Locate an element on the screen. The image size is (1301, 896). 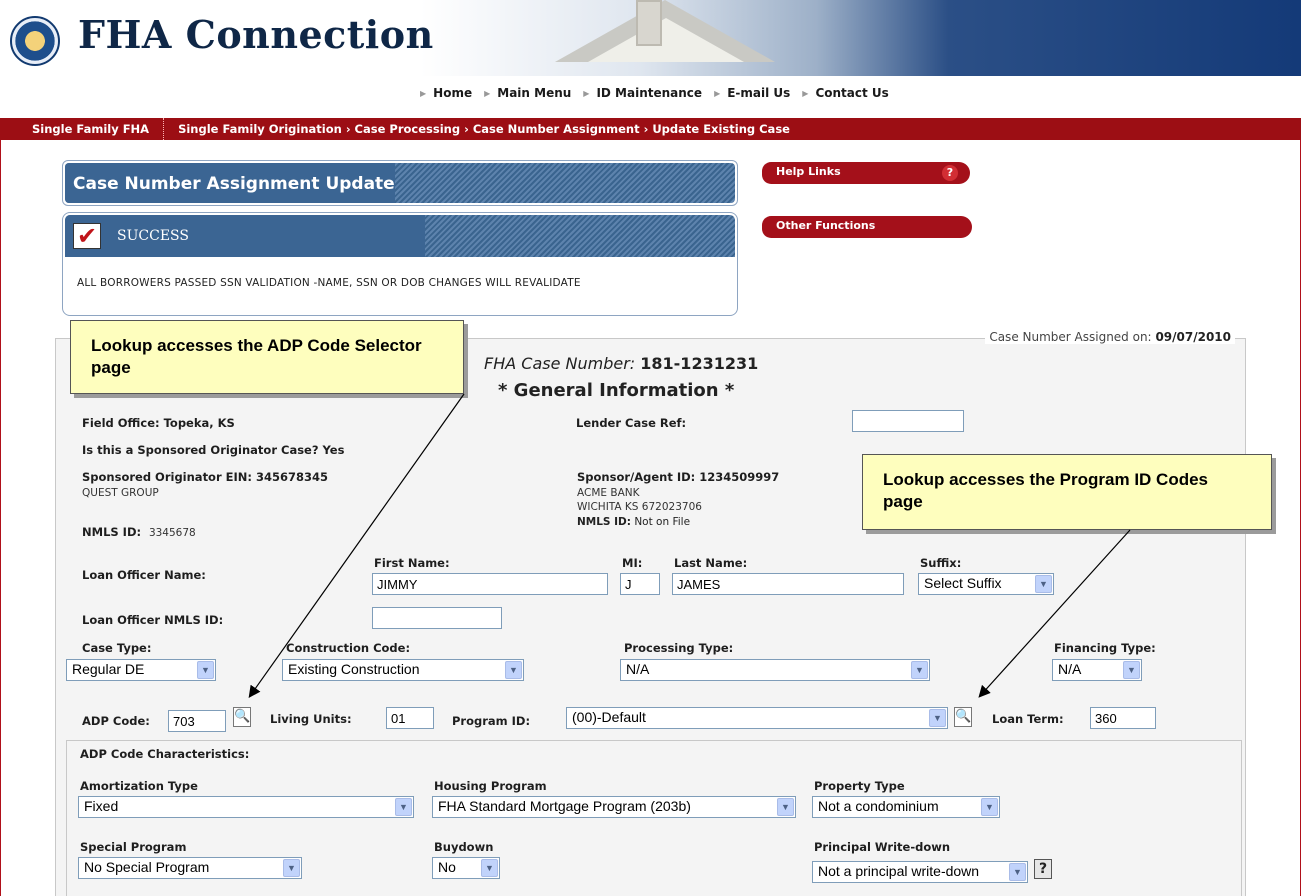
construction-code-select: Existing Construction ▼ is located at coordinates (403, 670).